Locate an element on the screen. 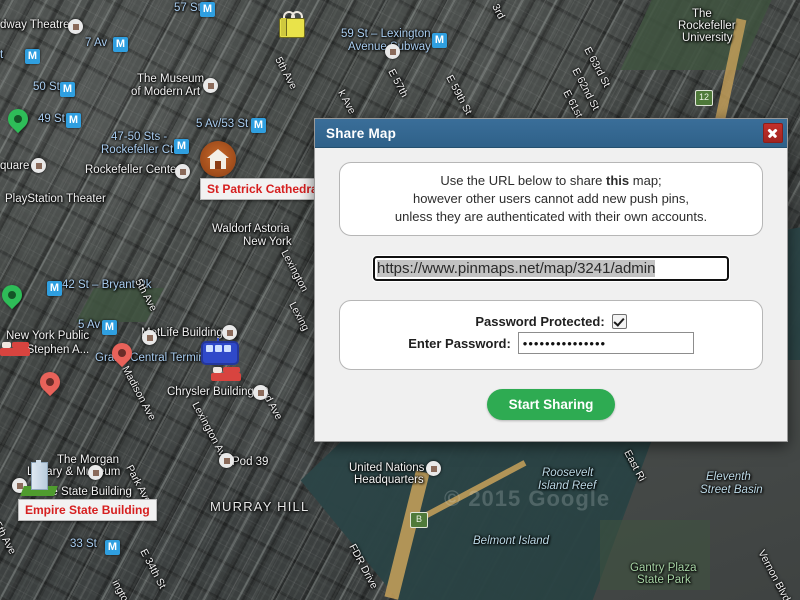 Image resolution: width=800 pixels, height=600 pixels. map-label: Chrysler Building is located at coordinates (210, 392).